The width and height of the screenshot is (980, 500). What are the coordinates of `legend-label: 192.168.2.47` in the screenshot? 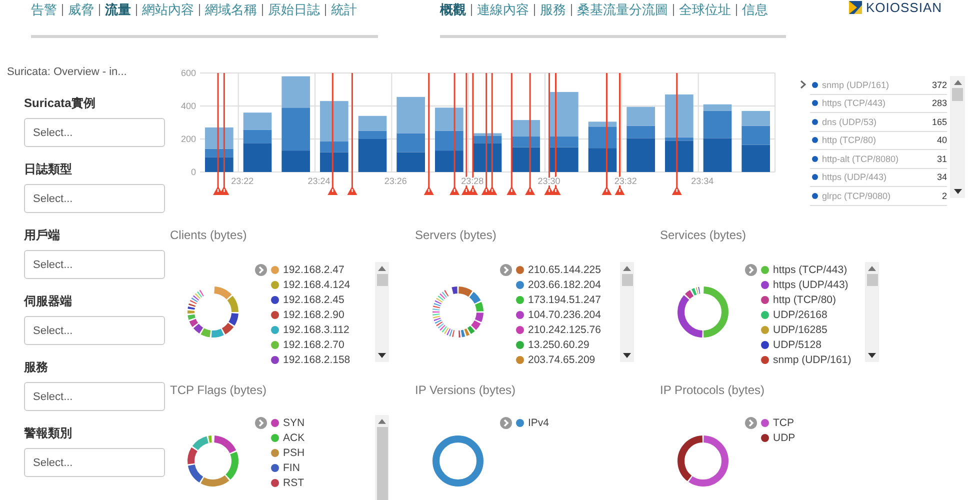 It's located at (313, 270).